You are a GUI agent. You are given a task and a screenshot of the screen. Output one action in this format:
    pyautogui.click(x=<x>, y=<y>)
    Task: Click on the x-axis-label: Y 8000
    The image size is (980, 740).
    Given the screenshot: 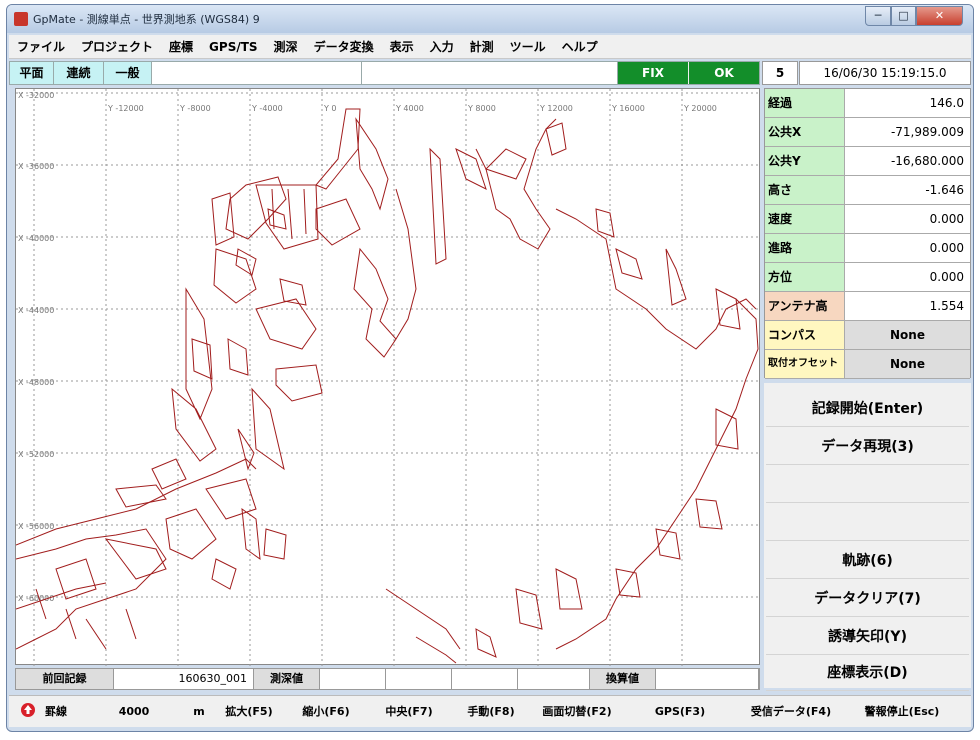 What is the action you would take?
    pyautogui.click(x=481, y=108)
    